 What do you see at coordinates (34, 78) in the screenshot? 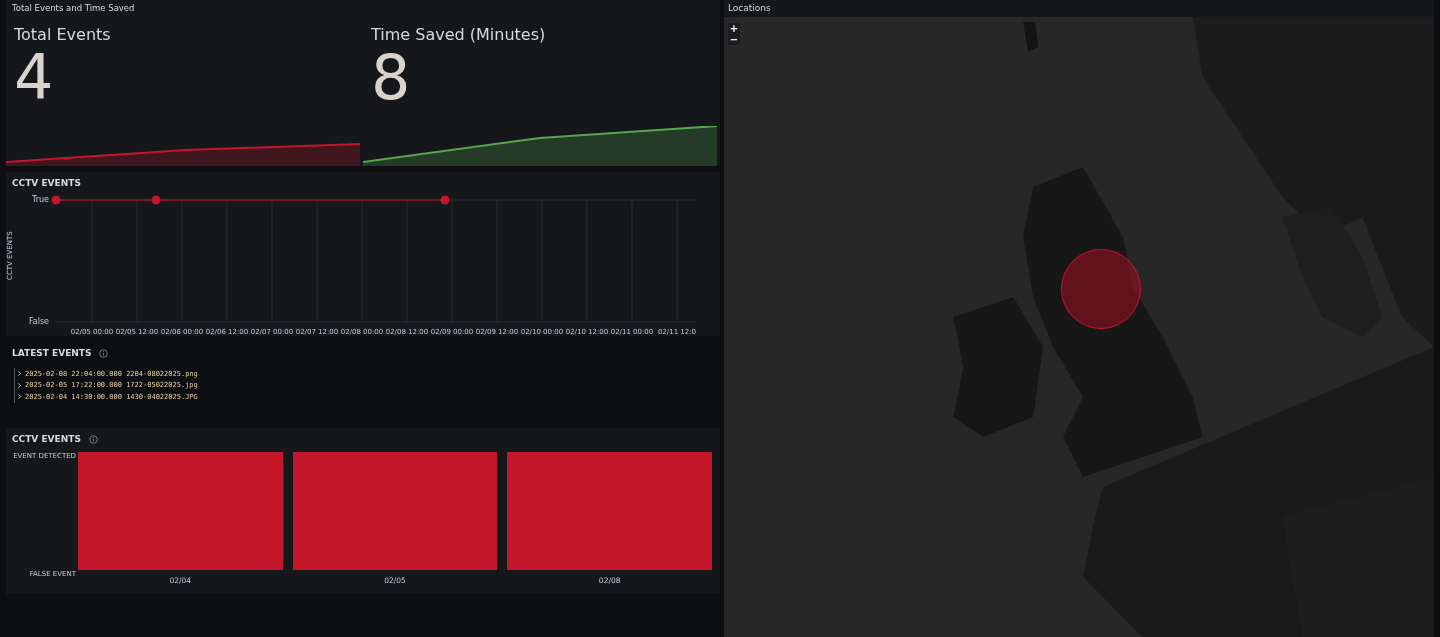
I see `stat-value: 4` at bounding box center [34, 78].